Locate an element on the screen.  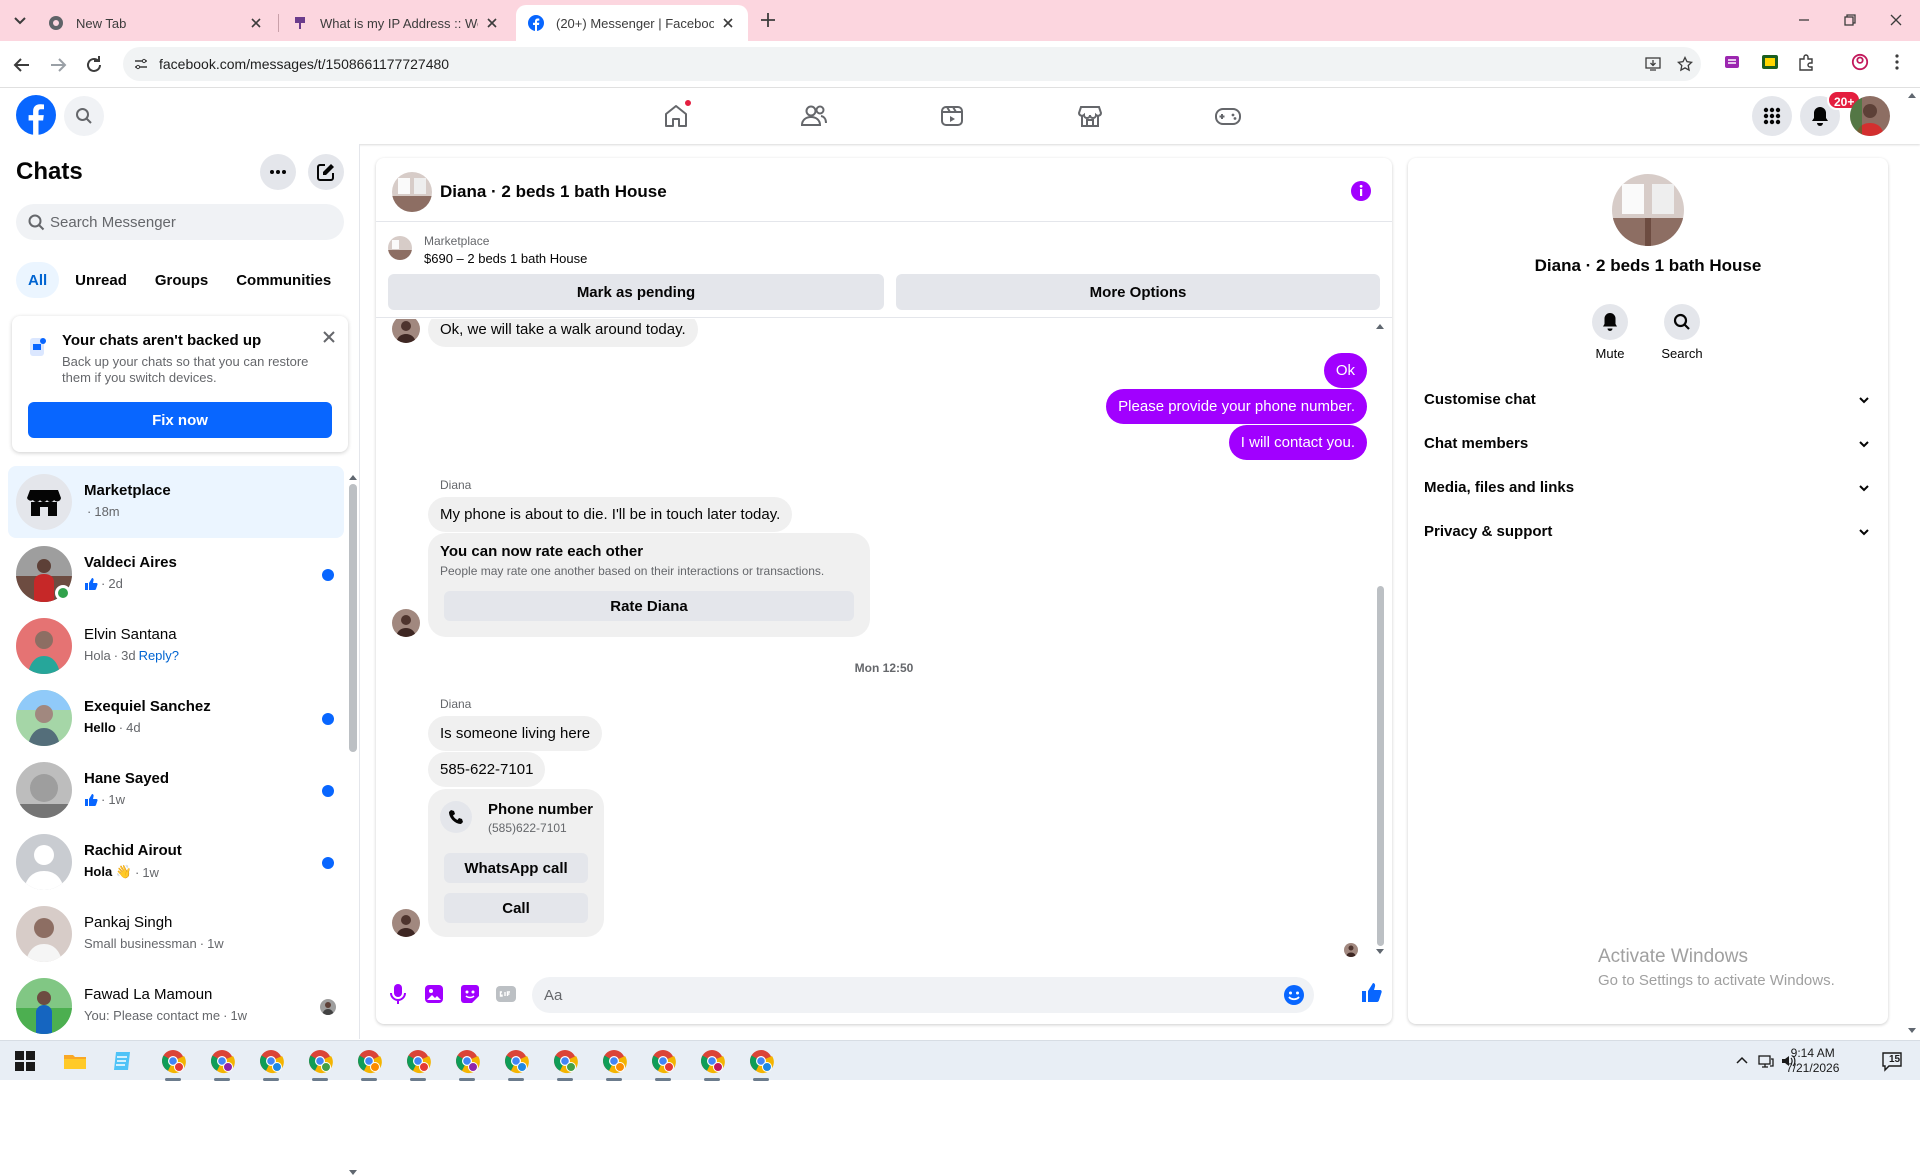
reply-prompt: Reply? is located at coordinates (159, 655).